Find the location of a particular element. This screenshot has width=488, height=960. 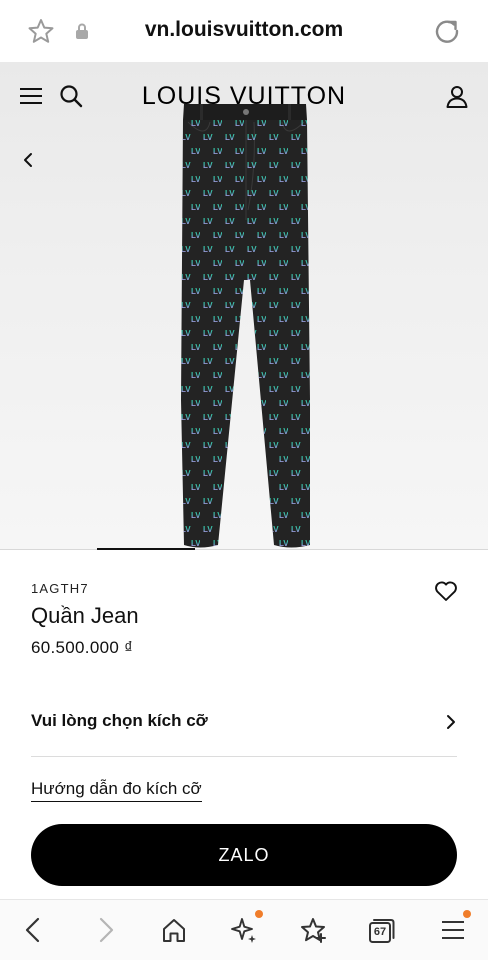

size-selector-label: Vui lòng chọn kích cỡ is located at coordinates (119, 720).